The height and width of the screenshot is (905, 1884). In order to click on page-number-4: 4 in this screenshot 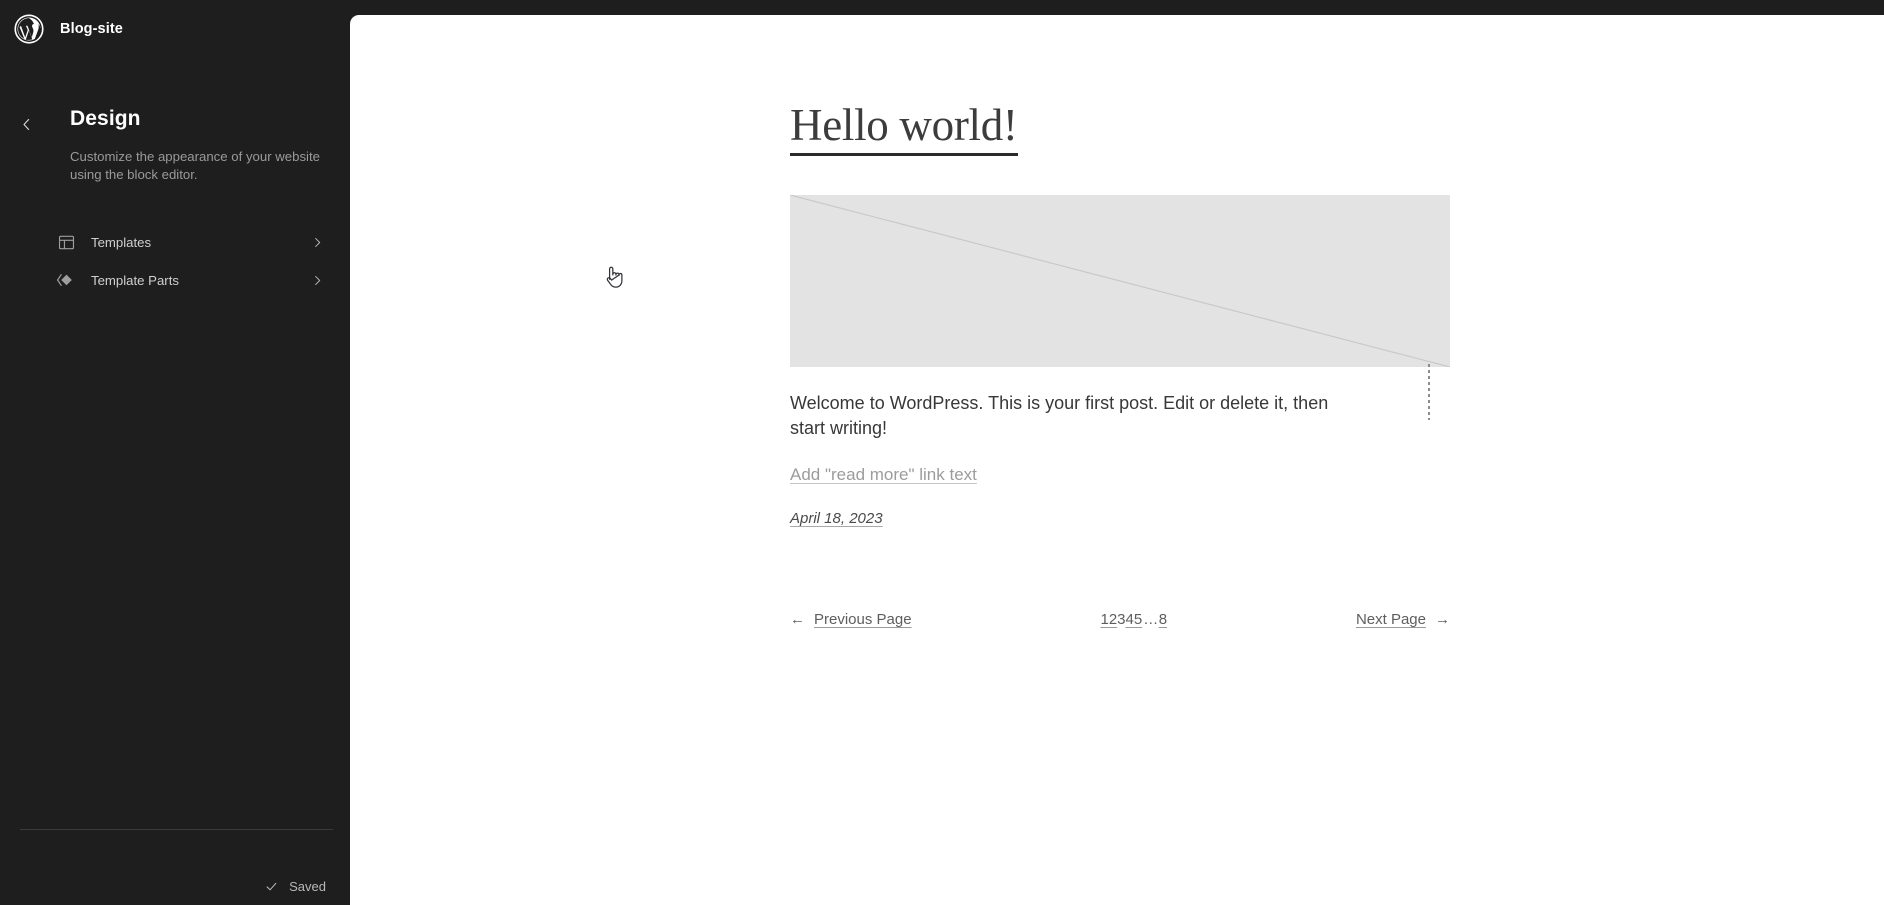, I will do `click(1130, 619)`.